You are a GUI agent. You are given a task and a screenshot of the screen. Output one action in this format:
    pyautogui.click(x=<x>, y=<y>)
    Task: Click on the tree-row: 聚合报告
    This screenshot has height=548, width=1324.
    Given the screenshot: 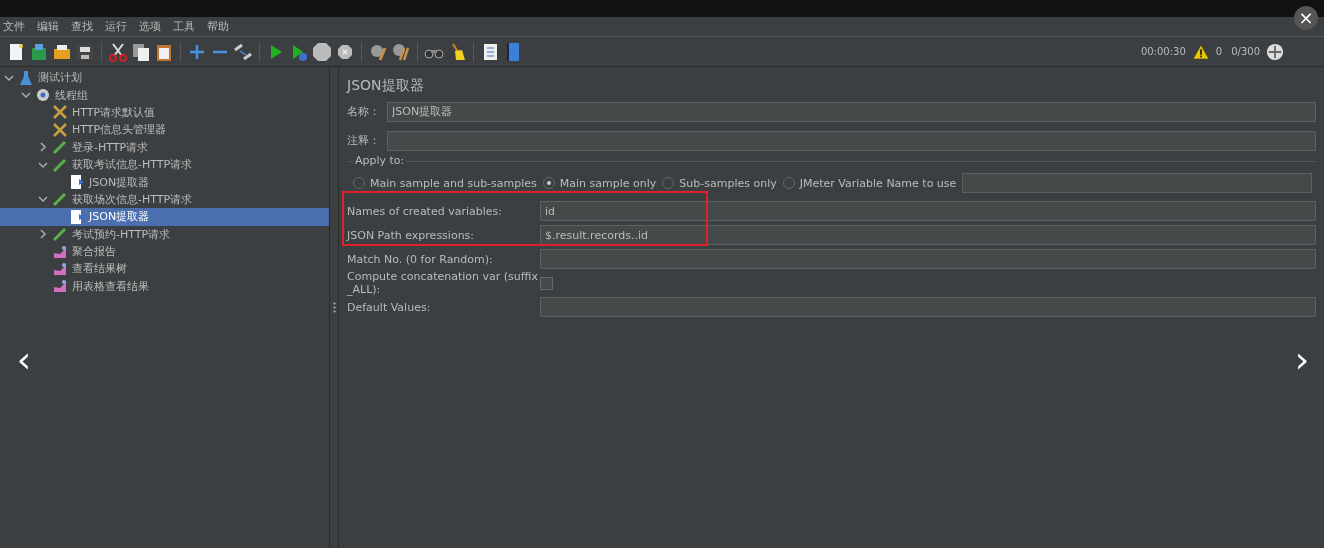 What is the action you would take?
    pyautogui.click(x=164, y=251)
    